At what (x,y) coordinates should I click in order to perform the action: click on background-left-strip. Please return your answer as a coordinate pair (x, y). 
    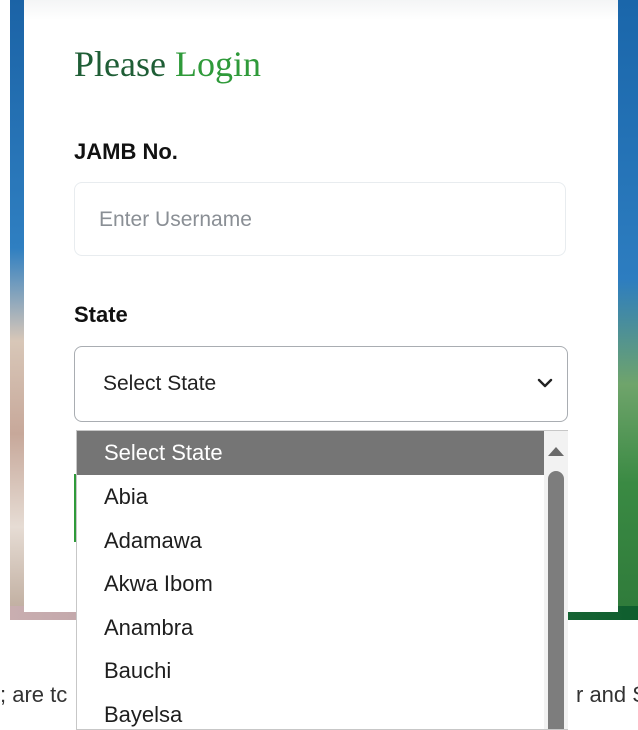
    Looking at the image, I should click on (17, 310).